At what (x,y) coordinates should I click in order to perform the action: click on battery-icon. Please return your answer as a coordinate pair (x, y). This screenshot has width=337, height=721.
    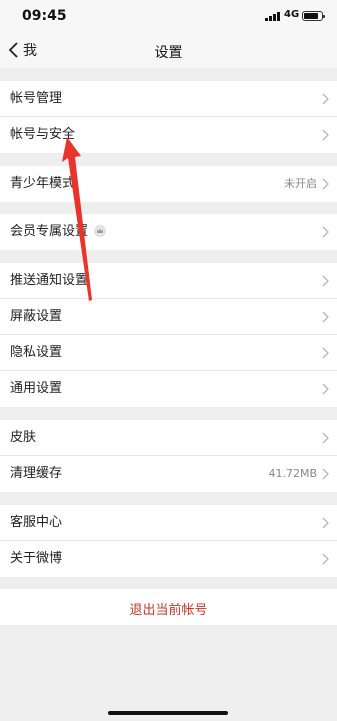
    Looking at the image, I should click on (313, 16).